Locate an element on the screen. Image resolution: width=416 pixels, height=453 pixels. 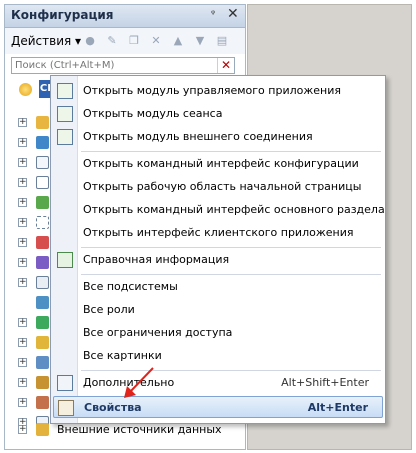
annotation-arrow is located at coordinates (139, 382).